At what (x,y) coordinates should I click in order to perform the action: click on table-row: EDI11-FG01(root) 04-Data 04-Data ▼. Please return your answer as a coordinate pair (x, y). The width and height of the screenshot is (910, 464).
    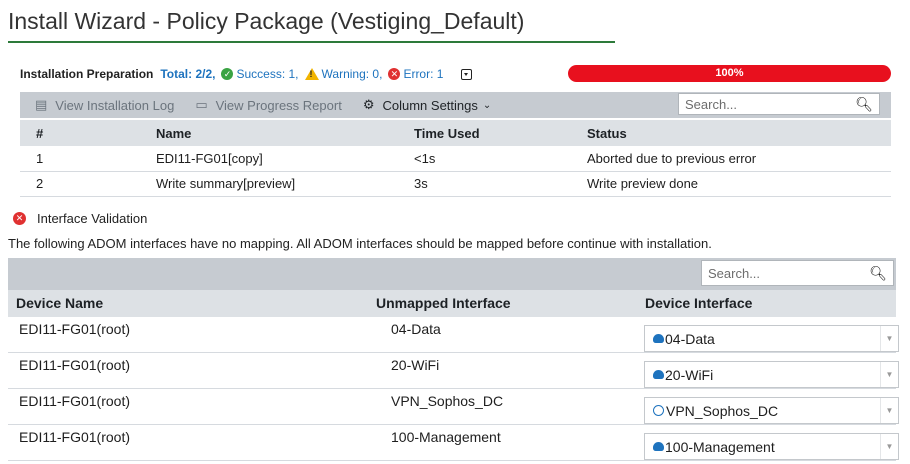
    Looking at the image, I should click on (453, 335).